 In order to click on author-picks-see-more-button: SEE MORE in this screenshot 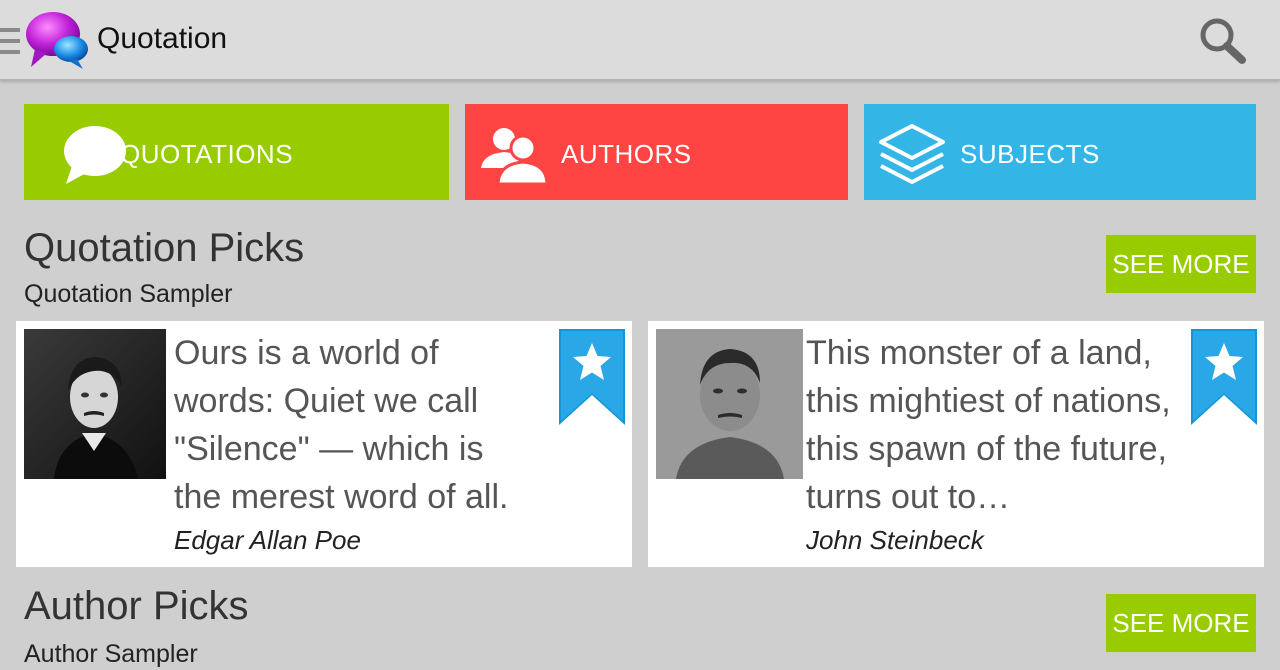, I will do `click(1181, 623)`.